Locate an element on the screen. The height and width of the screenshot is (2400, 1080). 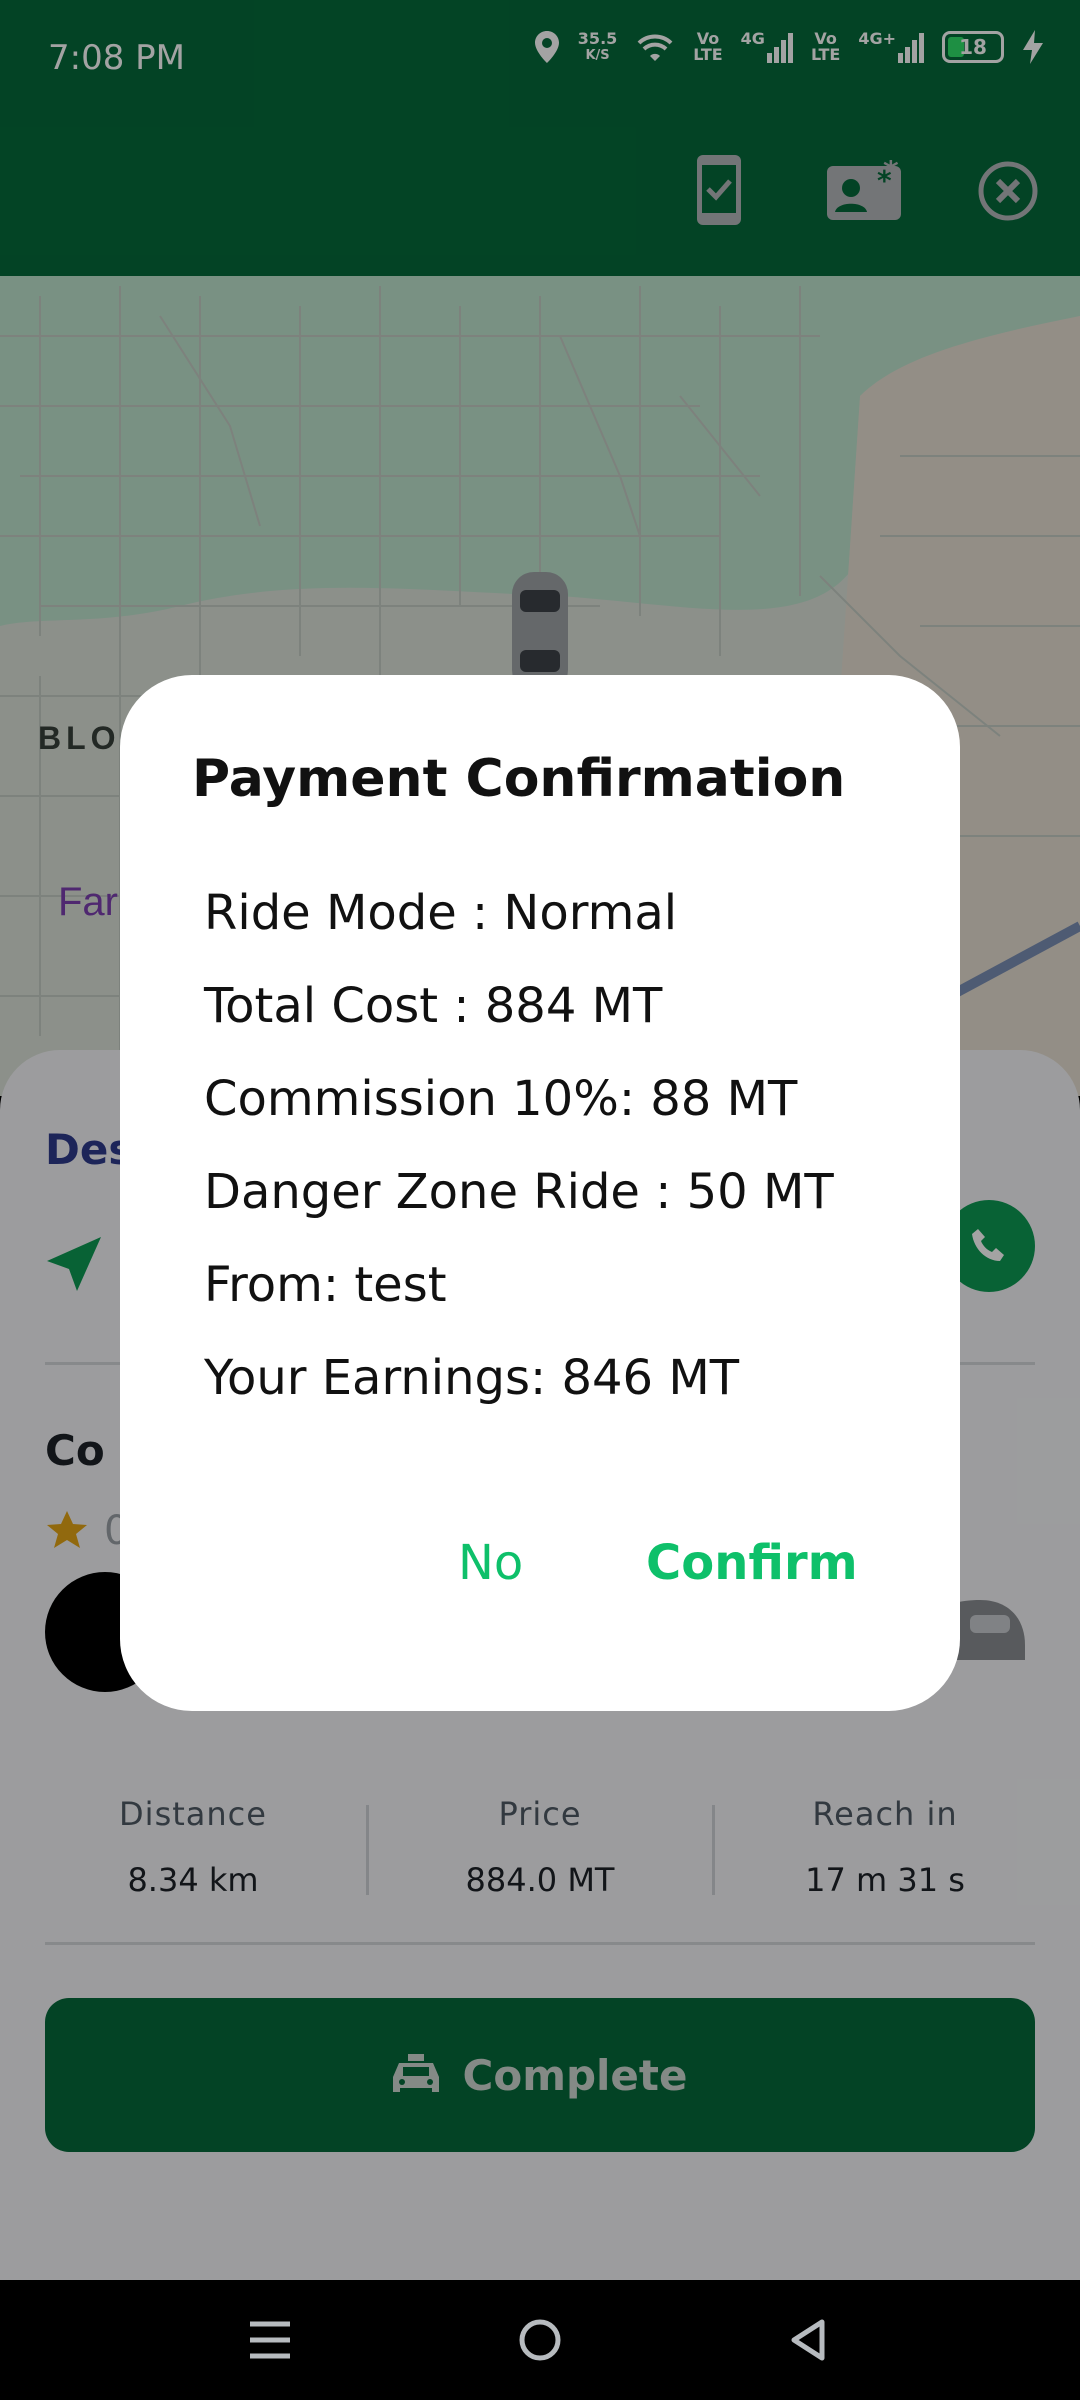
confirm-button: Confirm is located at coordinates (752, 1563).